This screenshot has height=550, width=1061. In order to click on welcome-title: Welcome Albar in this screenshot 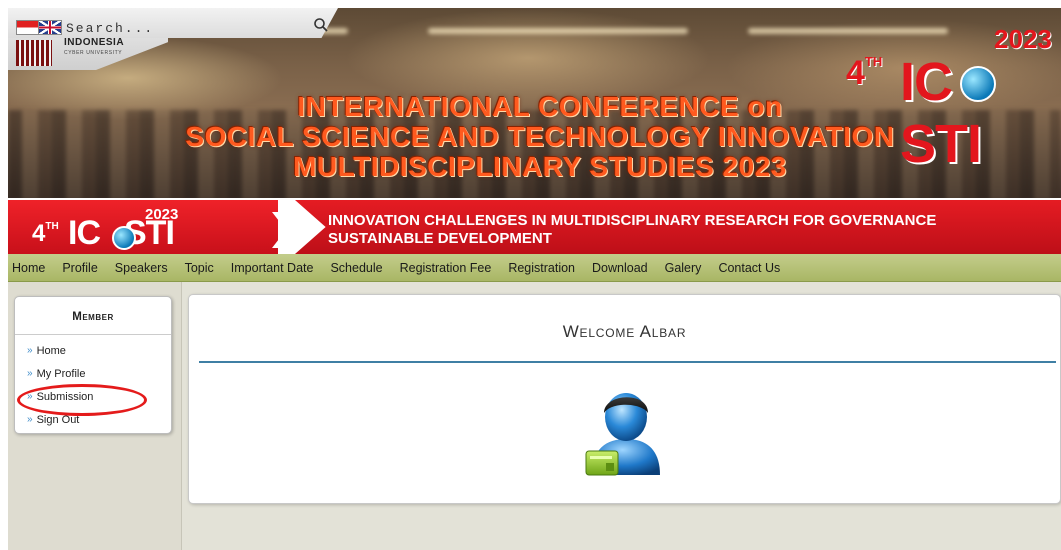, I will do `click(624, 331)`.